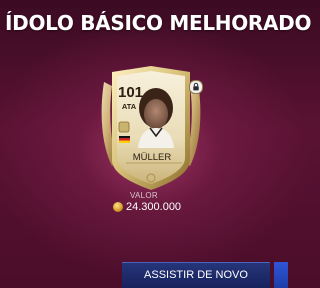 This screenshot has height=288, width=320. What do you see at coordinates (131, 92) in the screenshot?
I see `player-rating: 101` at bounding box center [131, 92].